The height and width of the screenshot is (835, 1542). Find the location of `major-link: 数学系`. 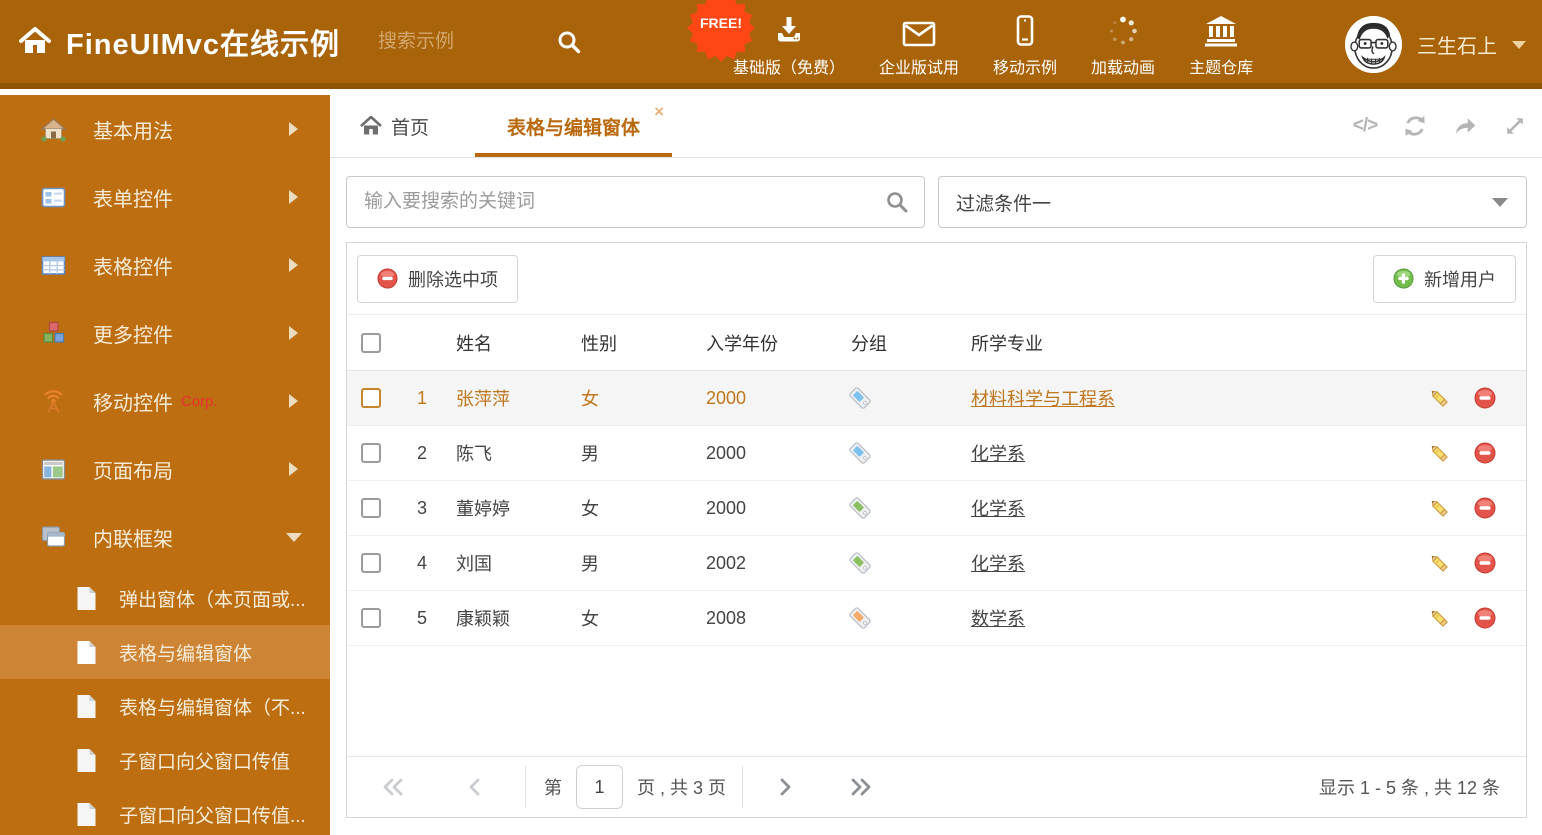

major-link: 数学系 is located at coordinates (998, 619).